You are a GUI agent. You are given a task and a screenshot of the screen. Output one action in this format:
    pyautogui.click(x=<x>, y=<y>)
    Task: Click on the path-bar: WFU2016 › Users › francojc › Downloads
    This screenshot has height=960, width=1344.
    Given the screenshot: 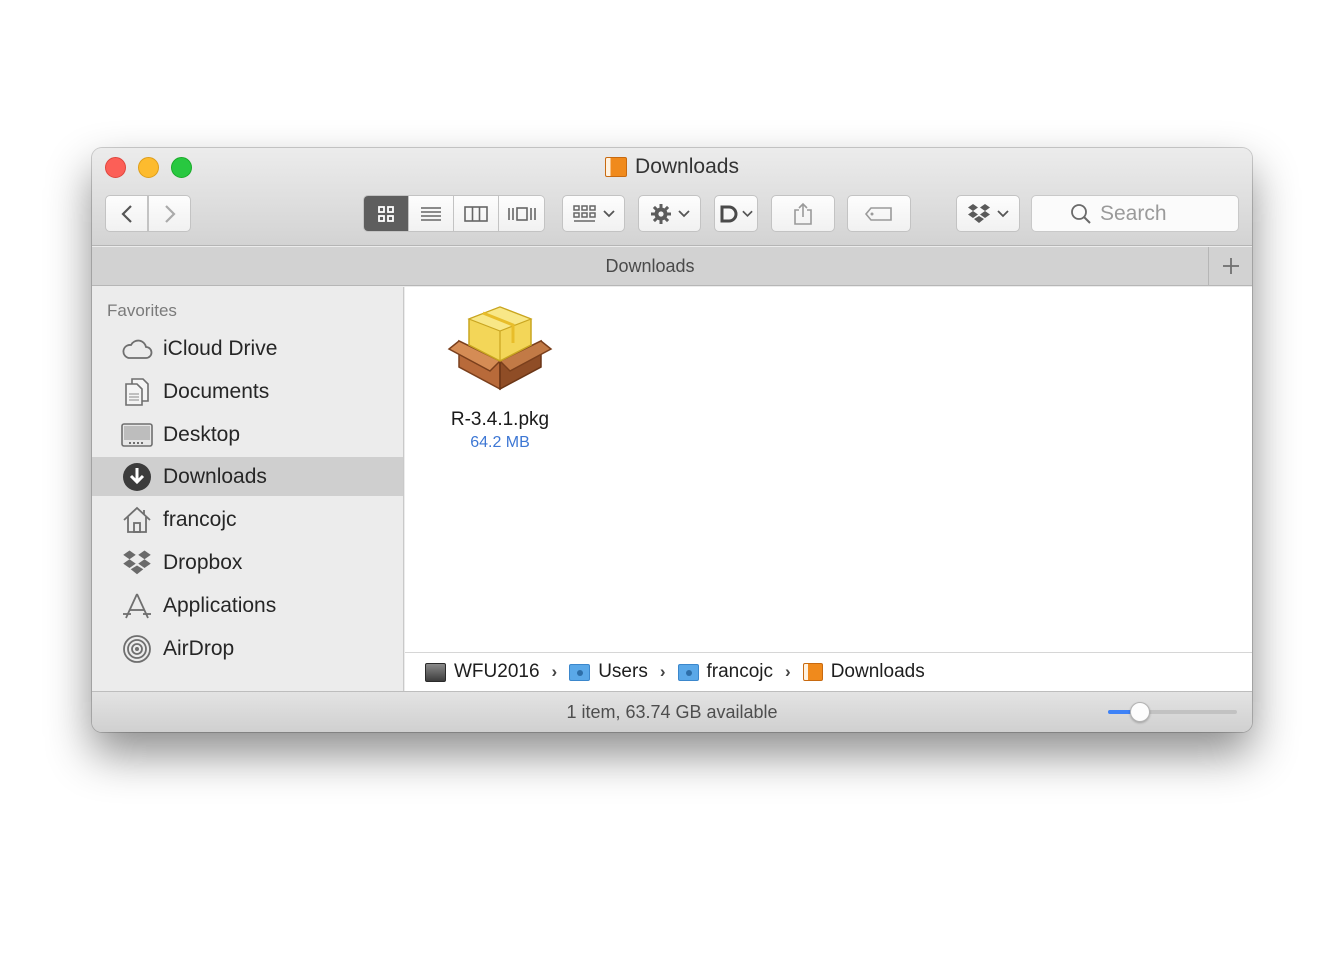 What is the action you would take?
    pyautogui.click(x=828, y=671)
    